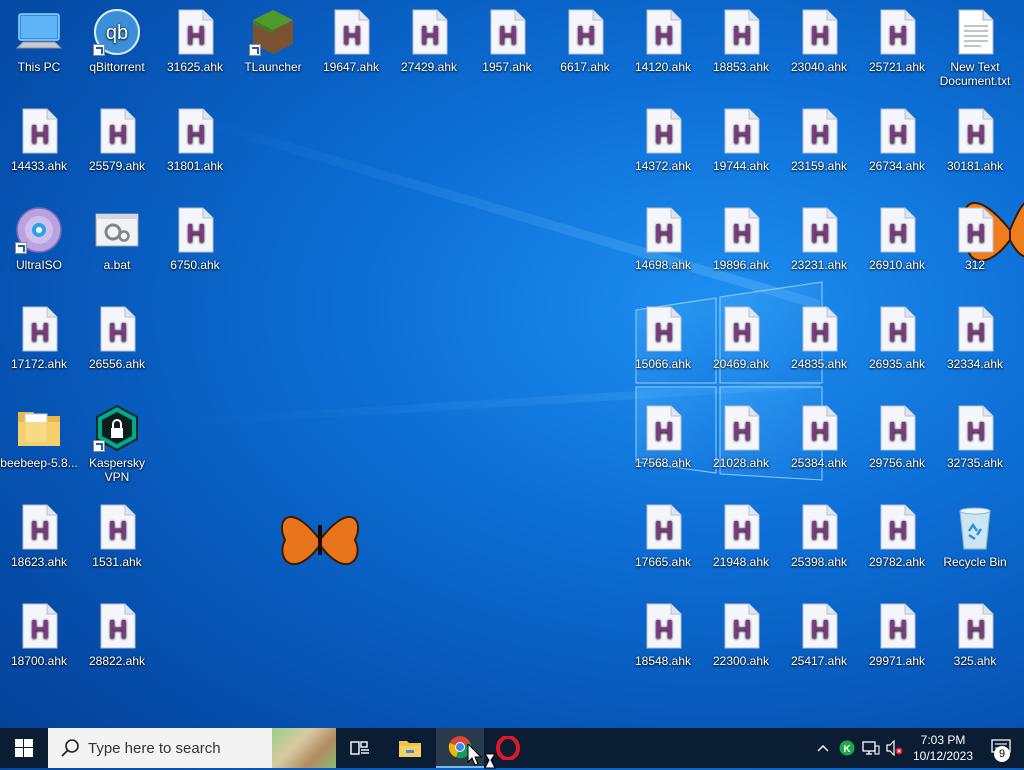  I want to click on opera-button, so click(508, 748).